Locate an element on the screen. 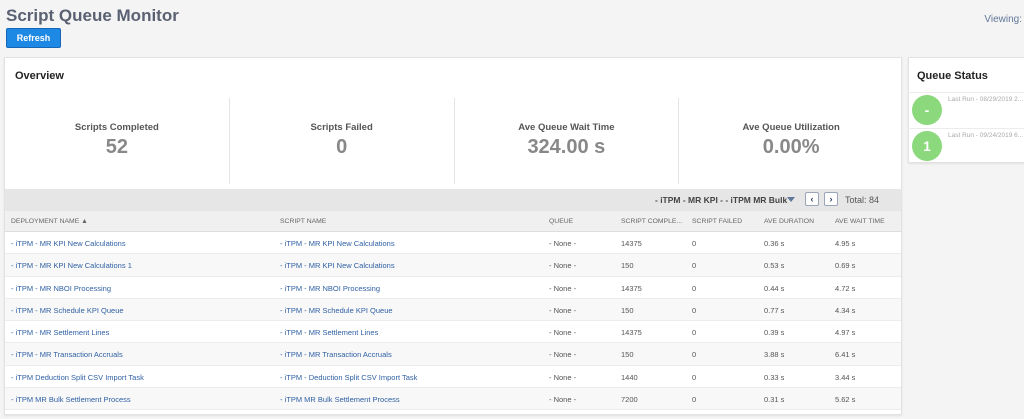  stat-value: 0 is located at coordinates (342, 147).